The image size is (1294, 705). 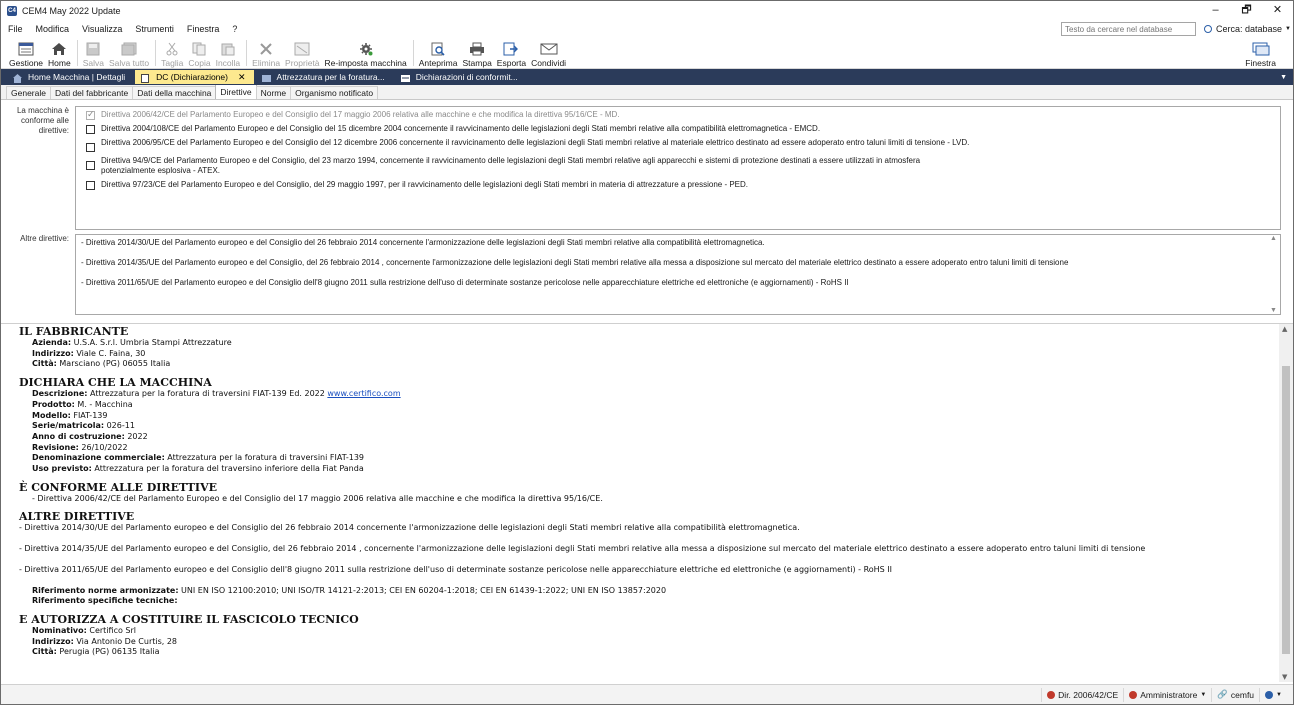 I want to click on status-user-label: Amministratore, so click(x=1169, y=694).